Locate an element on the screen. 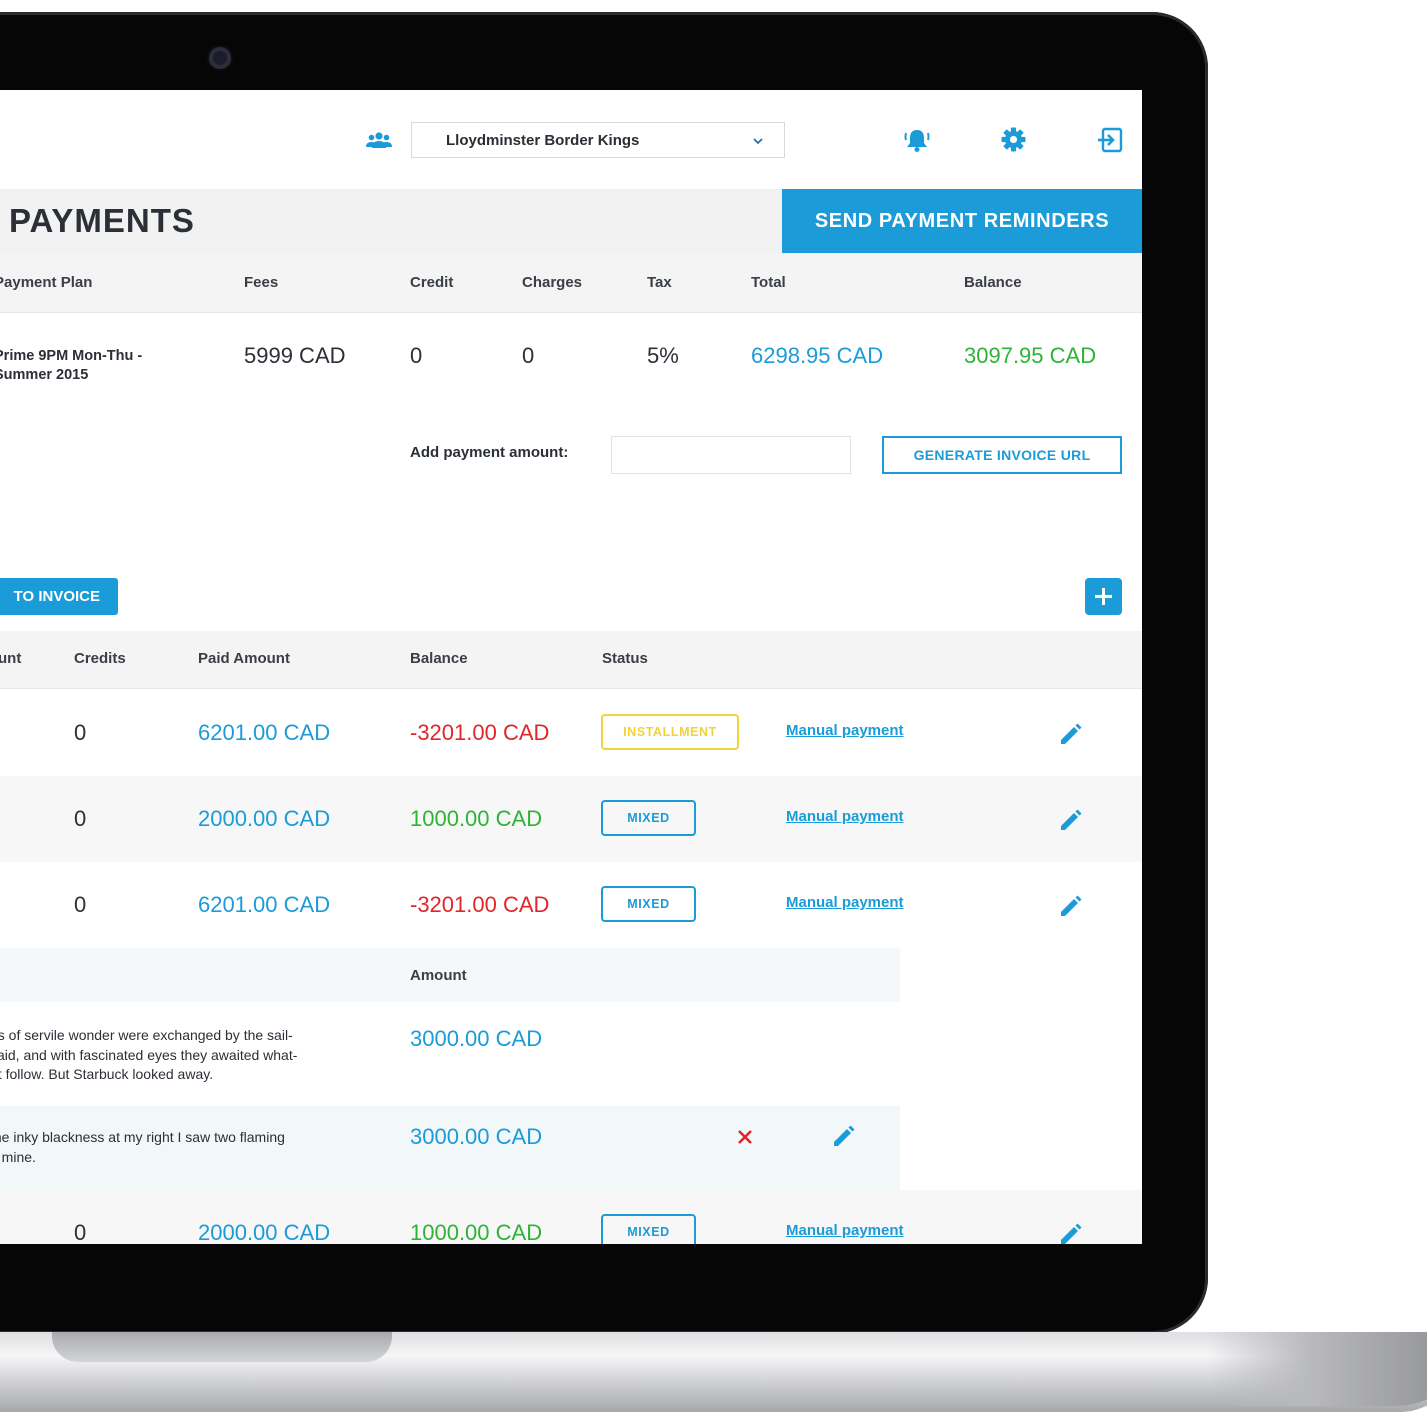 This screenshot has width=1427, height=1412. col-credits: Credits is located at coordinates (100, 658).